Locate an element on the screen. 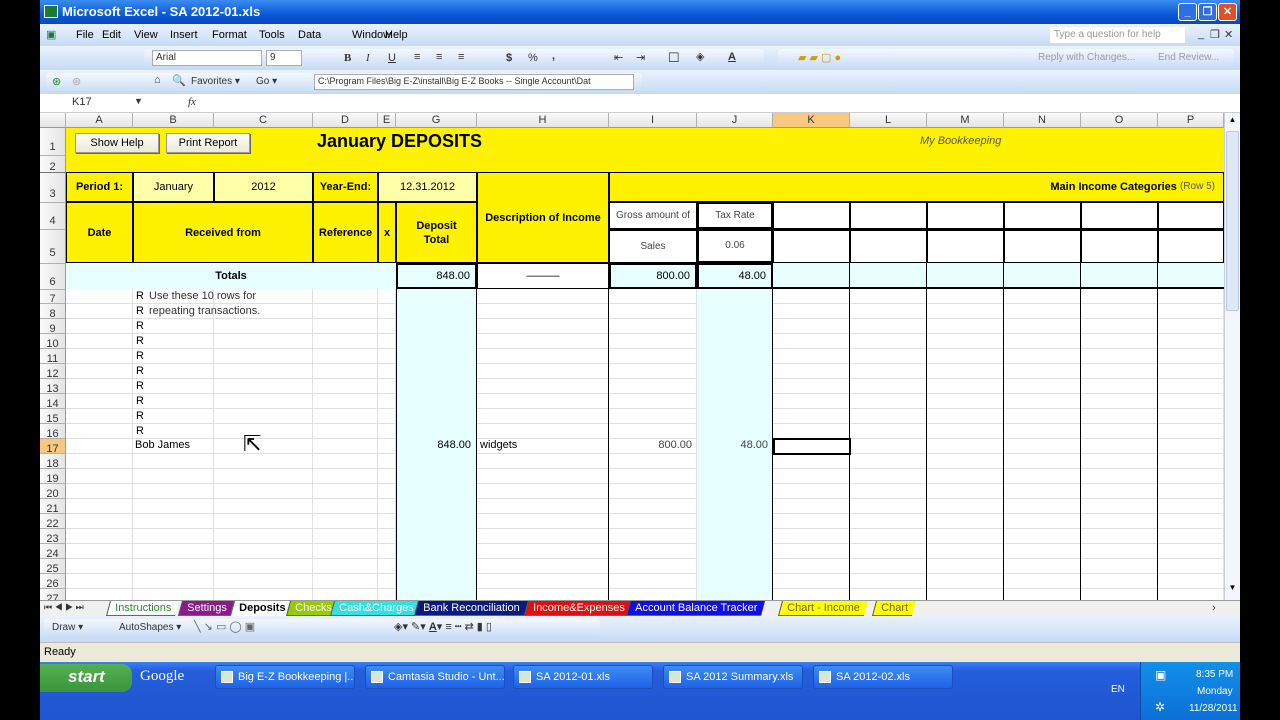 This screenshot has height=720, width=1280. sheet-tab-chart-income: Chart - Income is located at coordinates (822, 608).